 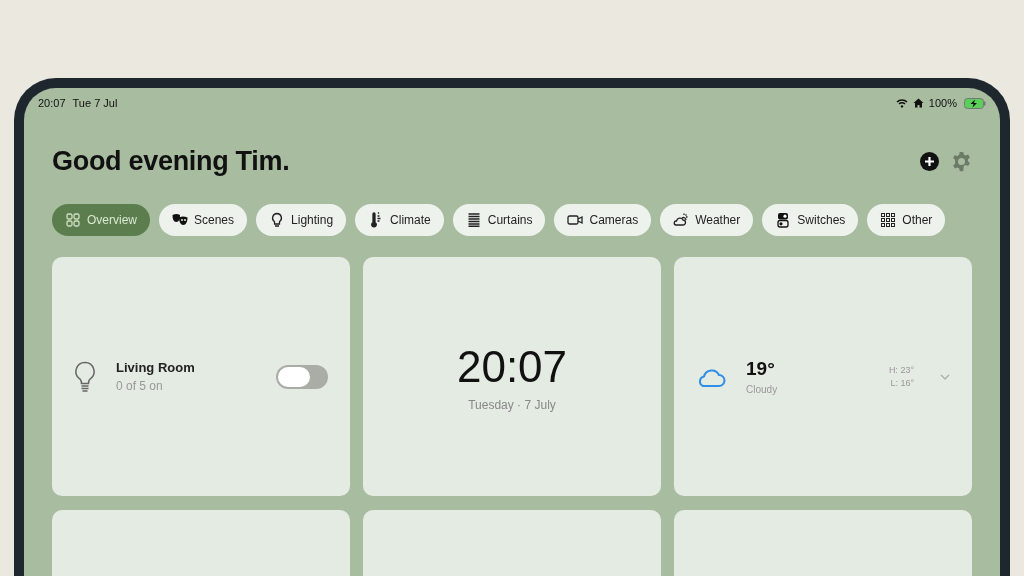 I want to click on sun-cloud-icon, so click(x=681, y=220).